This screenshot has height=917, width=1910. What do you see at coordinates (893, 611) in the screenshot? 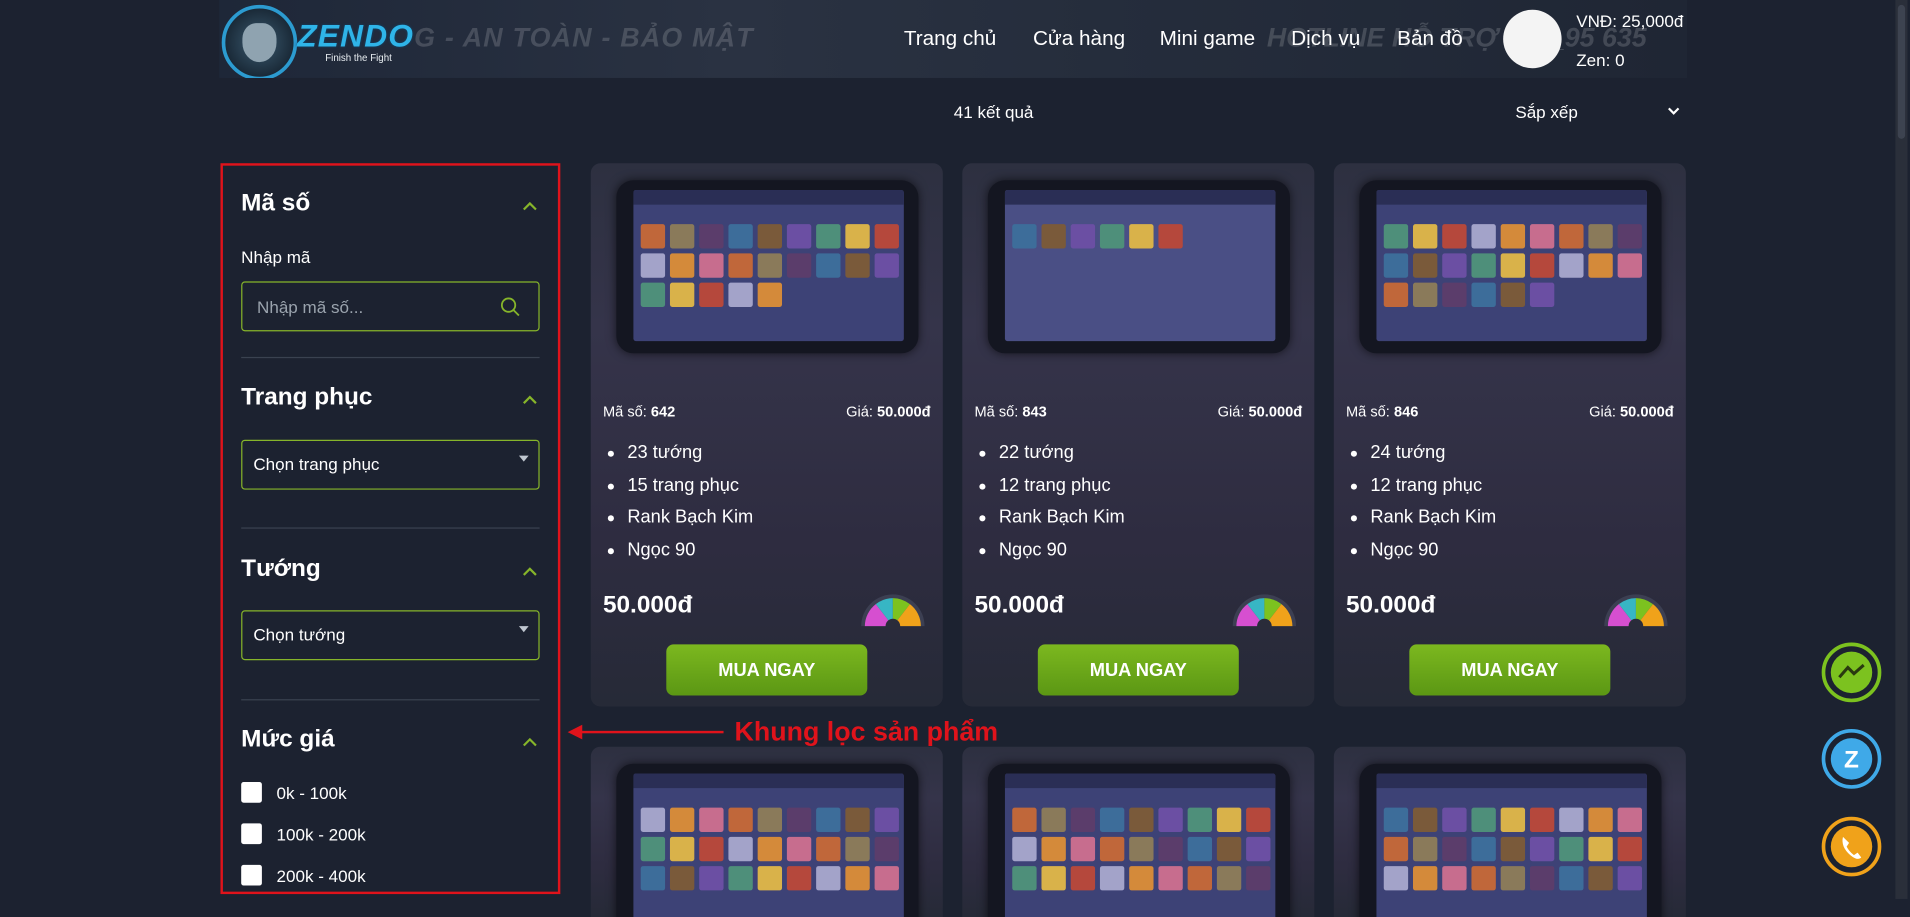
I see `lucky-wheel-icon` at bounding box center [893, 611].